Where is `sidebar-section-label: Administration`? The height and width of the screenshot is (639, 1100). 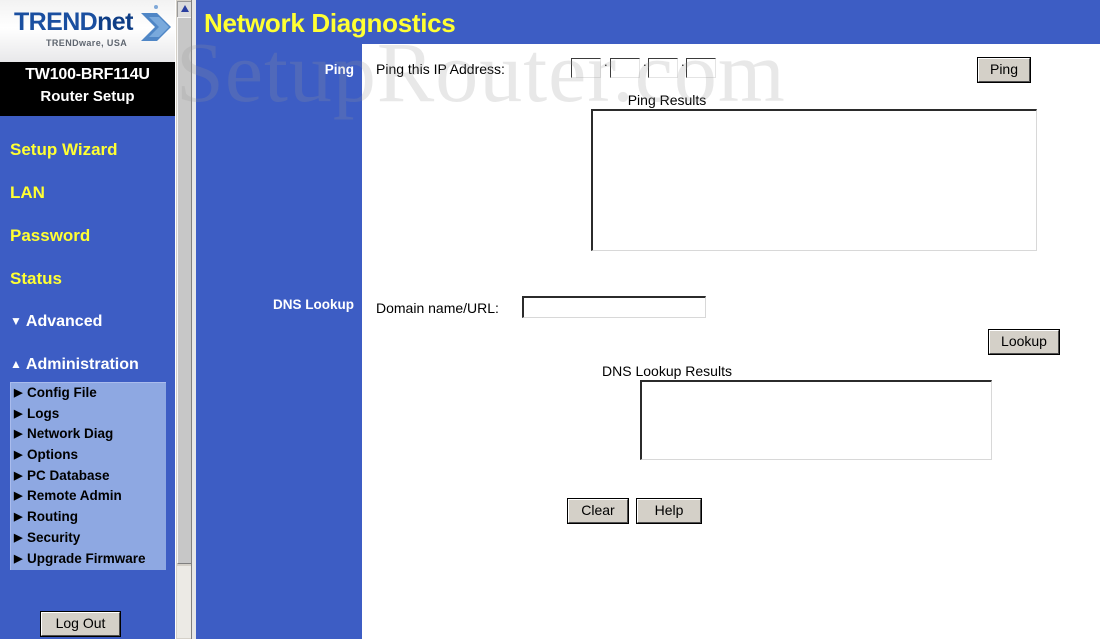 sidebar-section-label: Administration is located at coordinates (82, 364).